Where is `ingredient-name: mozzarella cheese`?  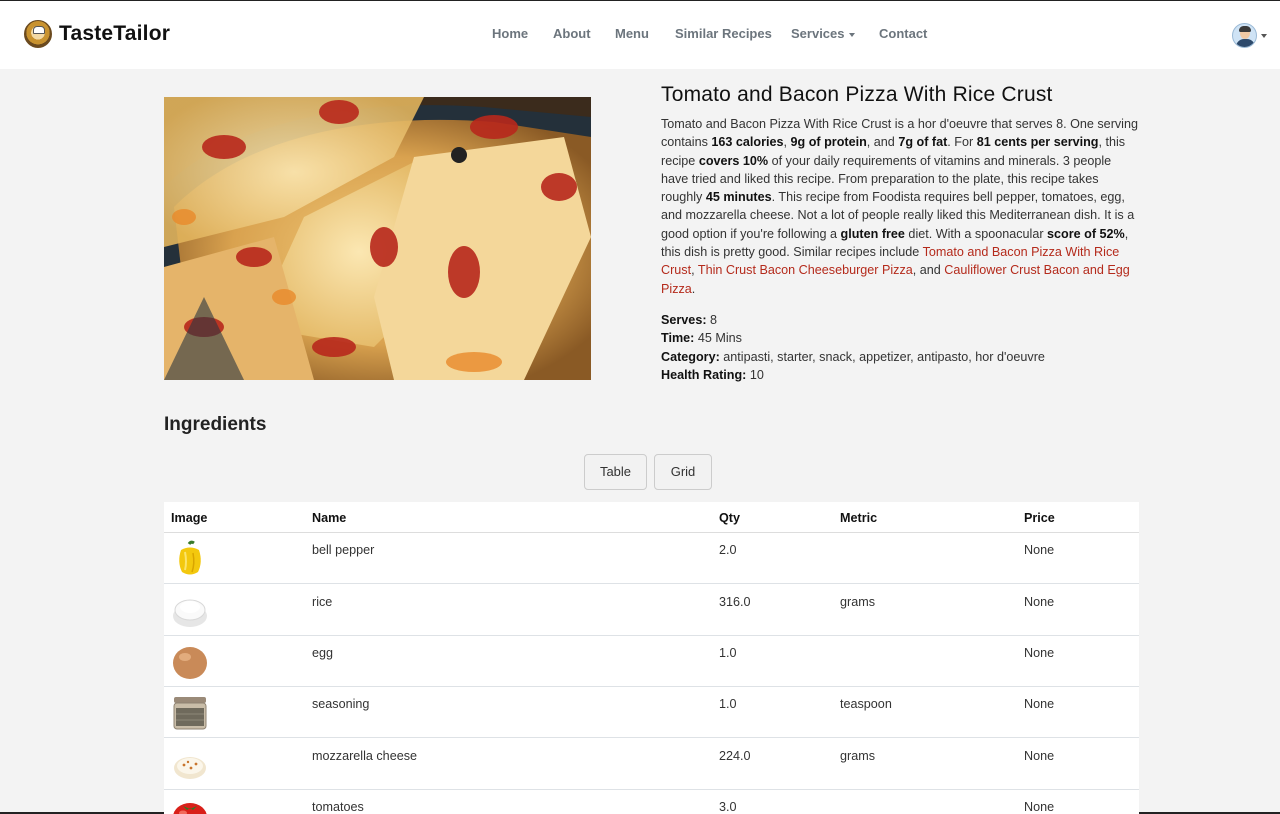 ingredient-name: mozzarella cheese is located at coordinates (364, 756).